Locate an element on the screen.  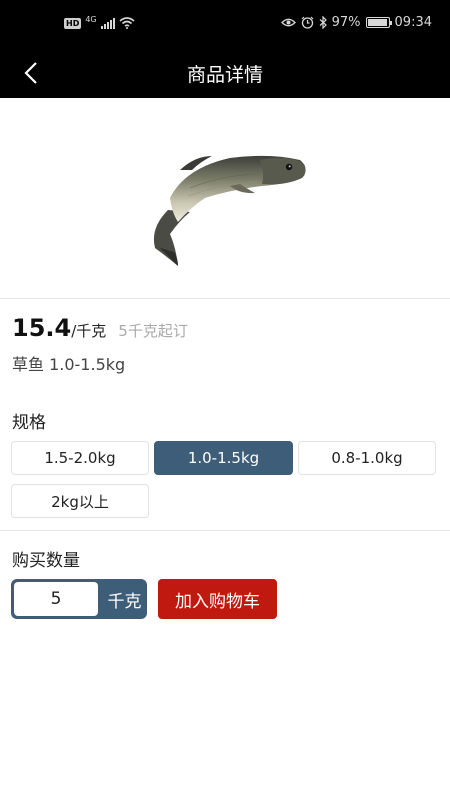
battery-level is located at coordinates (377, 22).